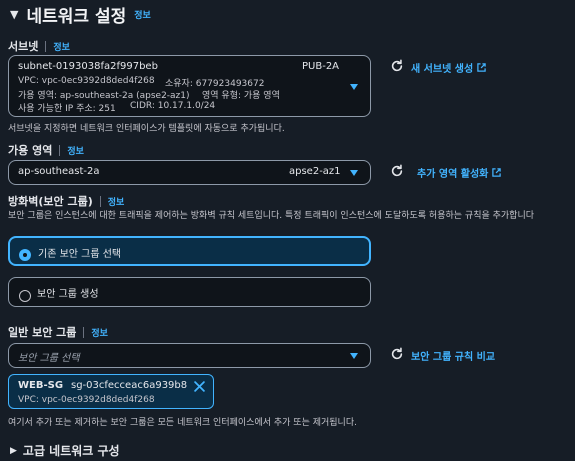  What do you see at coordinates (71, 451) in the screenshot?
I see `advanced-network-label: 고급 네트워크 구성` at bounding box center [71, 451].